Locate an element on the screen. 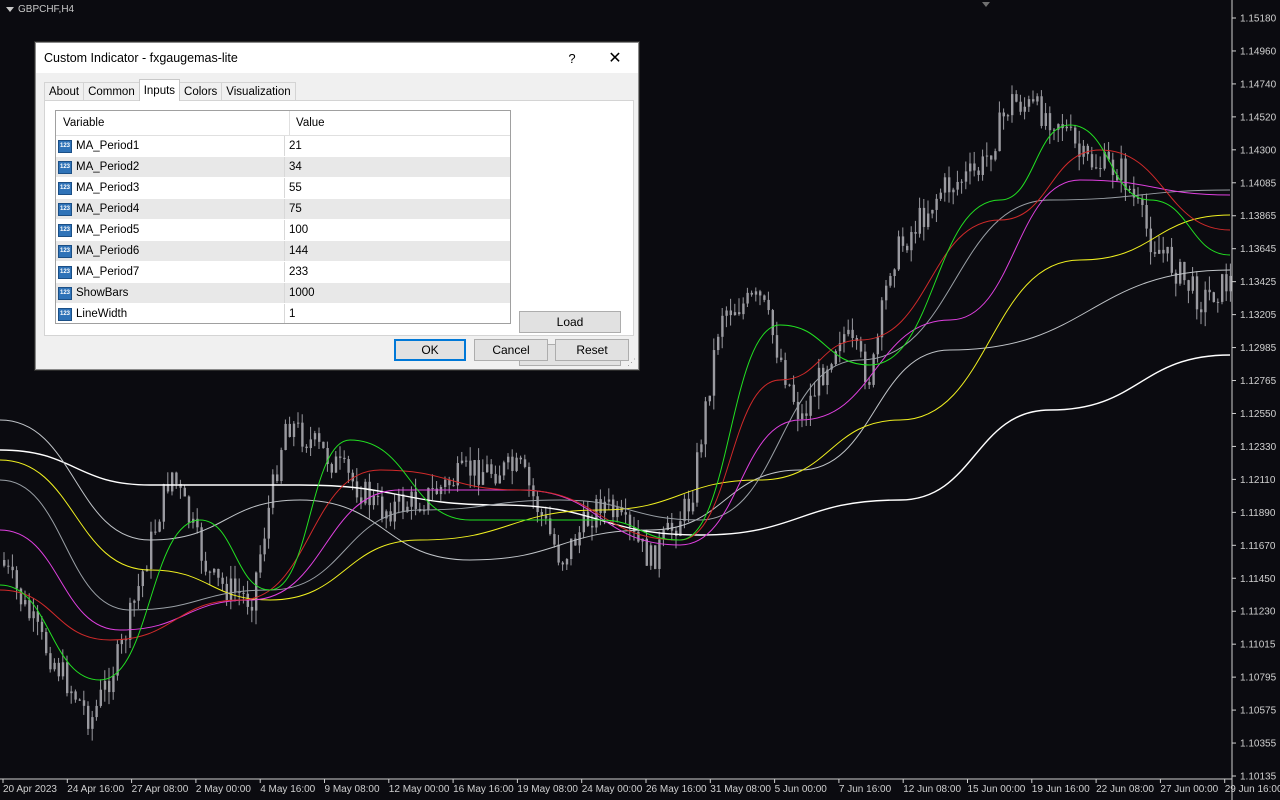  table-row: 123 MA_Period5 100 is located at coordinates (283, 230).